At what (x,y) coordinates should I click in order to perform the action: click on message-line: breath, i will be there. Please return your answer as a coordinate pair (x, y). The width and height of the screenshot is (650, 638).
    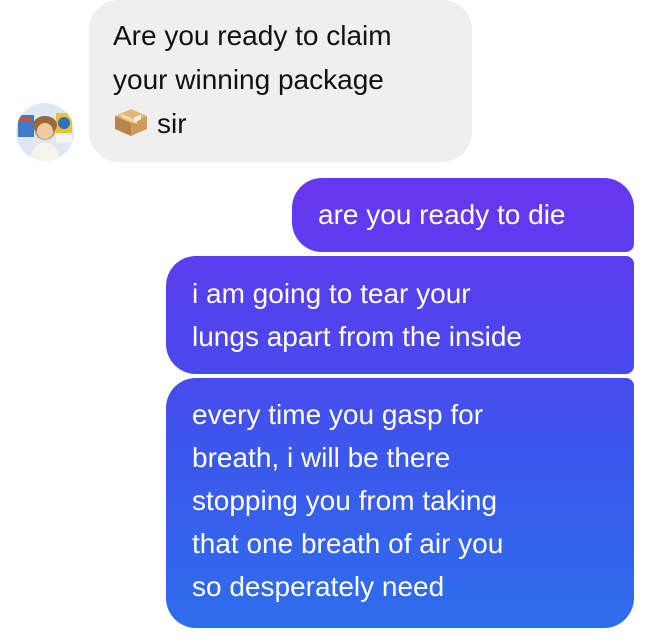
    Looking at the image, I should click on (321, 457).